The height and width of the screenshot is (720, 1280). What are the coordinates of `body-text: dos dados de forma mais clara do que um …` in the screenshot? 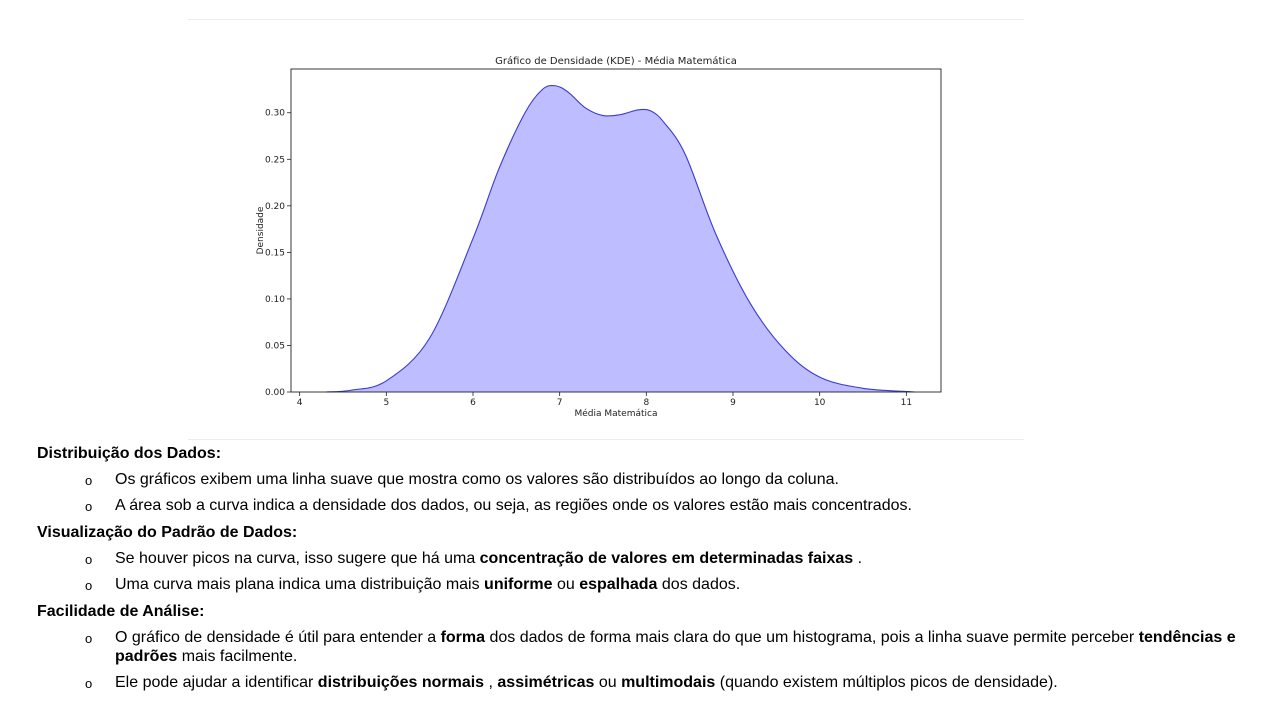 It's located at (812, 637).